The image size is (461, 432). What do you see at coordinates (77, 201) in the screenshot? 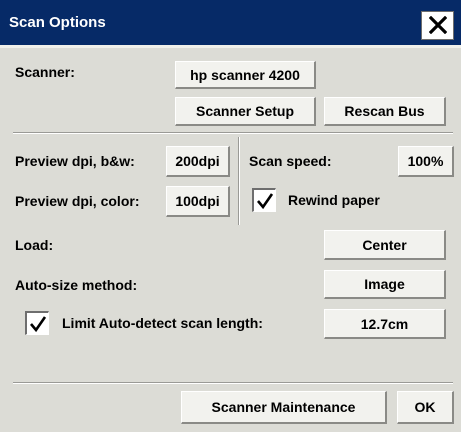
I see `preview-color-label: Preview dpi, color:` at bounding box center [77, 201].